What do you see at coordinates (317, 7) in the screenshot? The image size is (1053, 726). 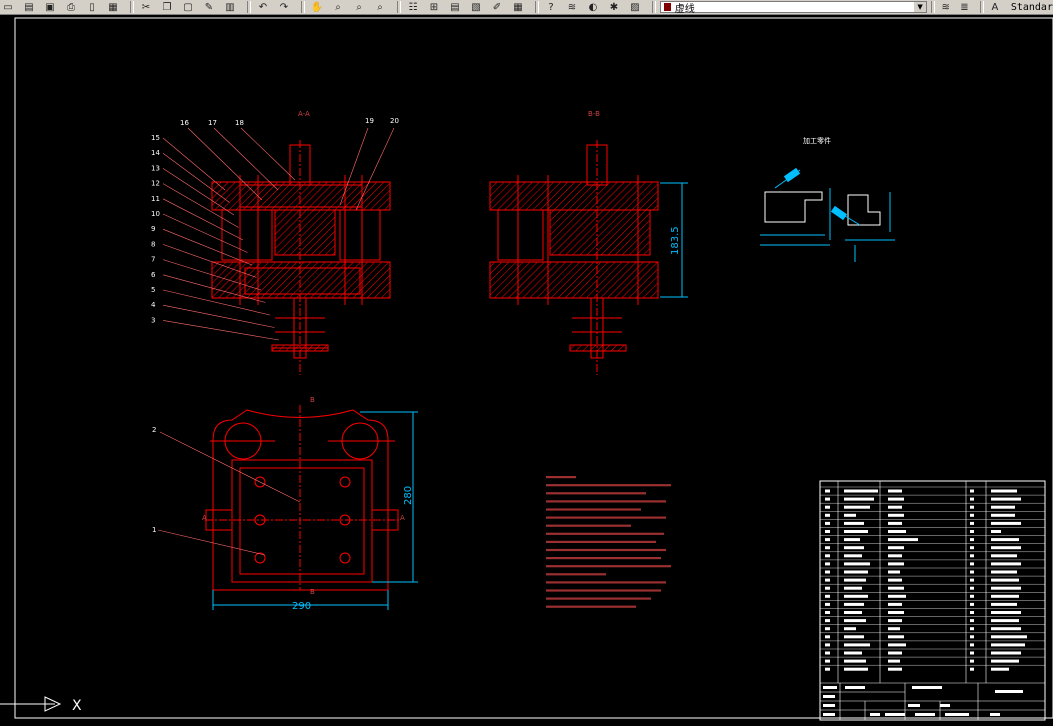 I see `pan-icon: ✋` at bounding box center [317, 7].